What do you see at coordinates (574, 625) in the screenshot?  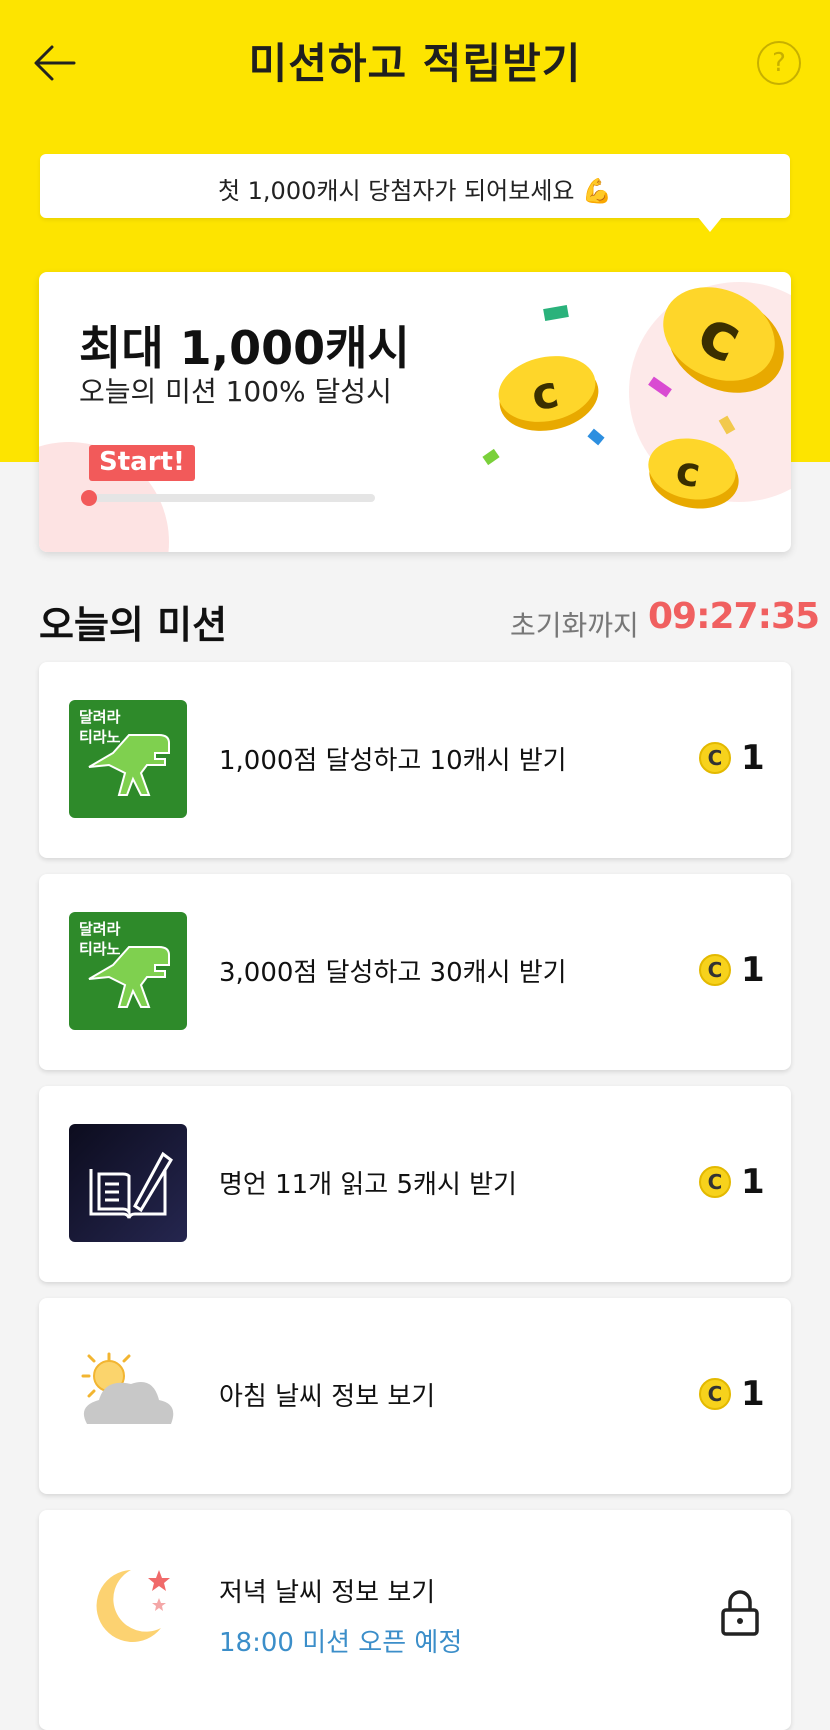 I see `reset-label: 초기화까지` at bounding box center [574, 625].